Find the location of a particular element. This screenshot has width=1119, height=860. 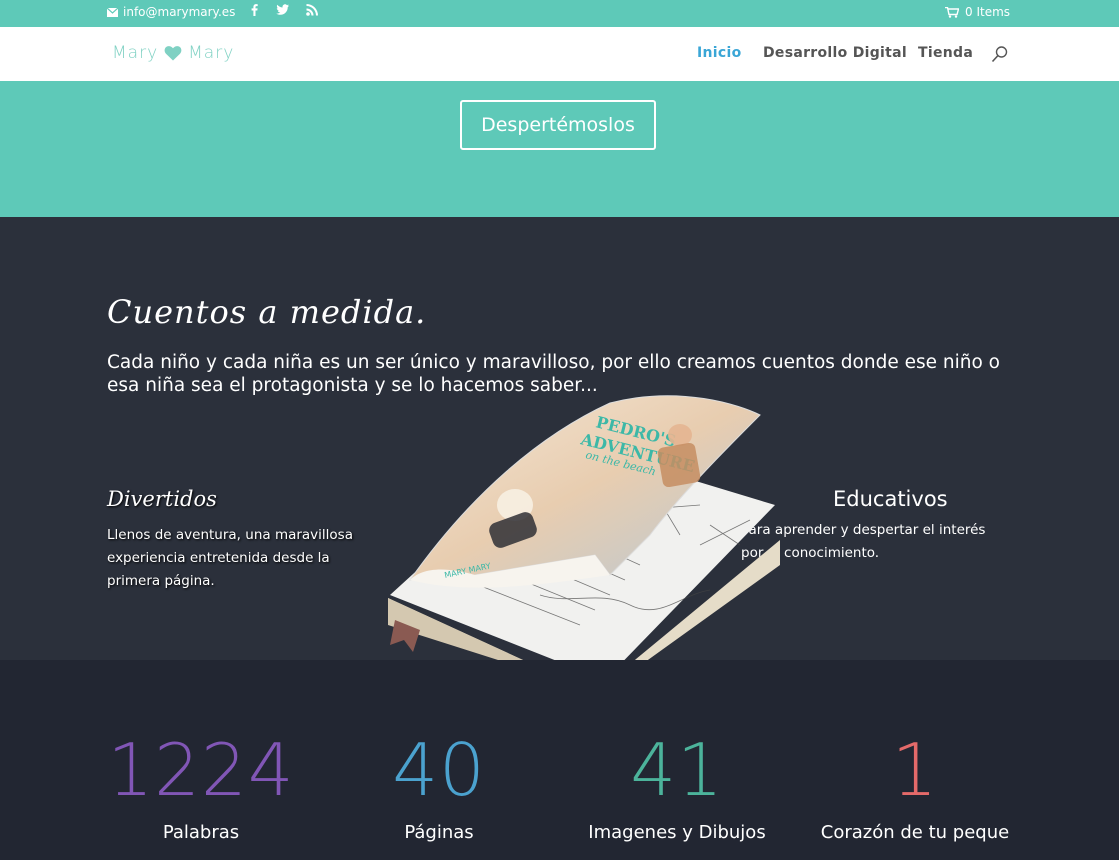

logo-text-left: Mary is located at coordinates (135, 53).